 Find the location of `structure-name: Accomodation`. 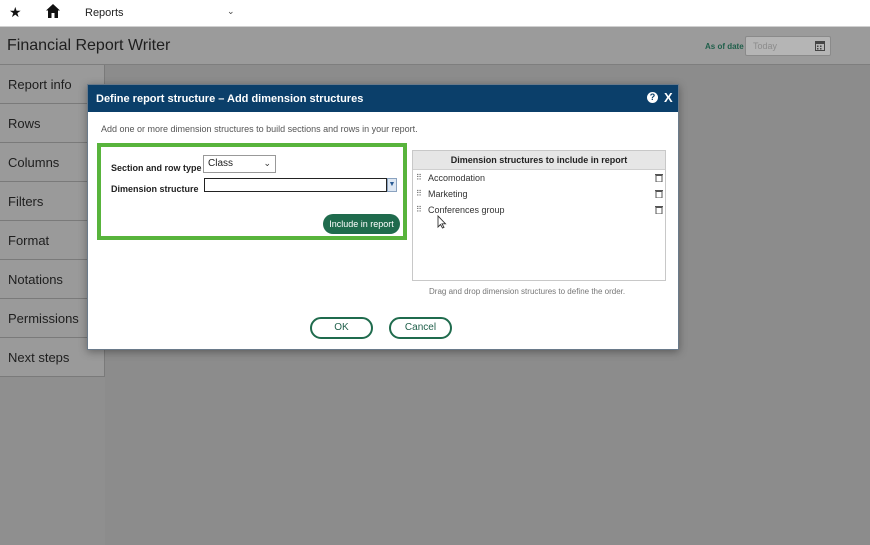

structure-name: Accomodation is located at coordinates (457, 178).